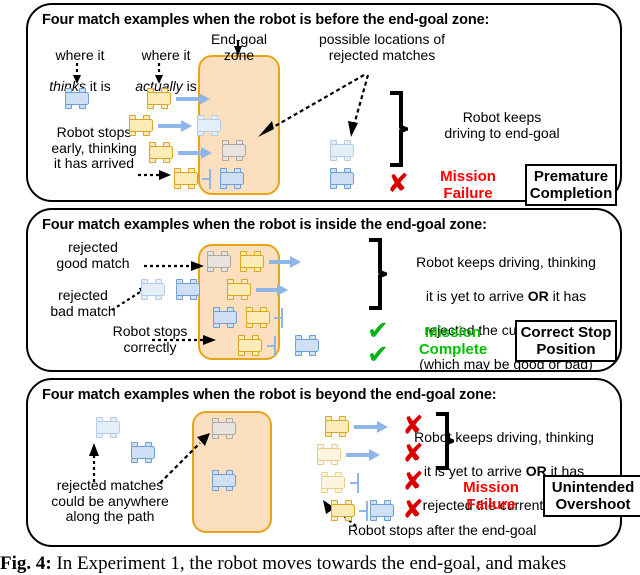  What do you see at coordinates (378, 355) in the screenshot?
I see `check-mark-inside-2: ✔` at bounding box center [378, 355].